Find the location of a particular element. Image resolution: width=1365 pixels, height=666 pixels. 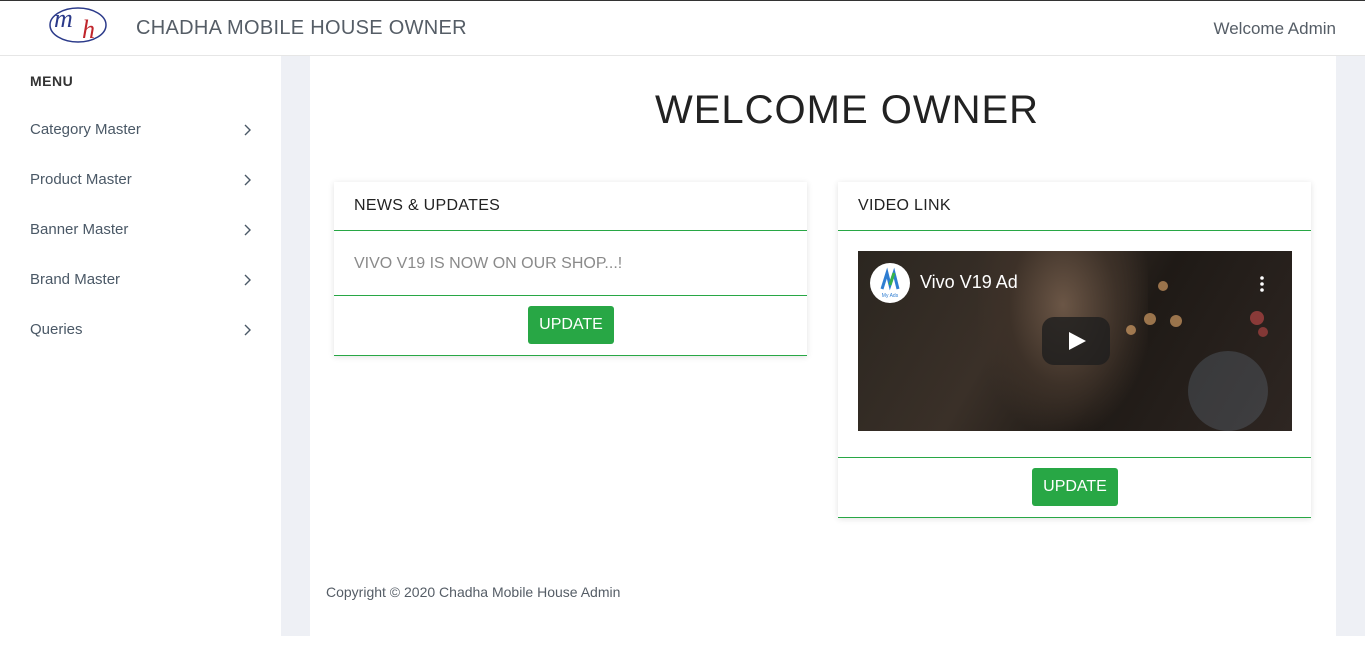

svg-text: m is located at coordinates (63, 19).